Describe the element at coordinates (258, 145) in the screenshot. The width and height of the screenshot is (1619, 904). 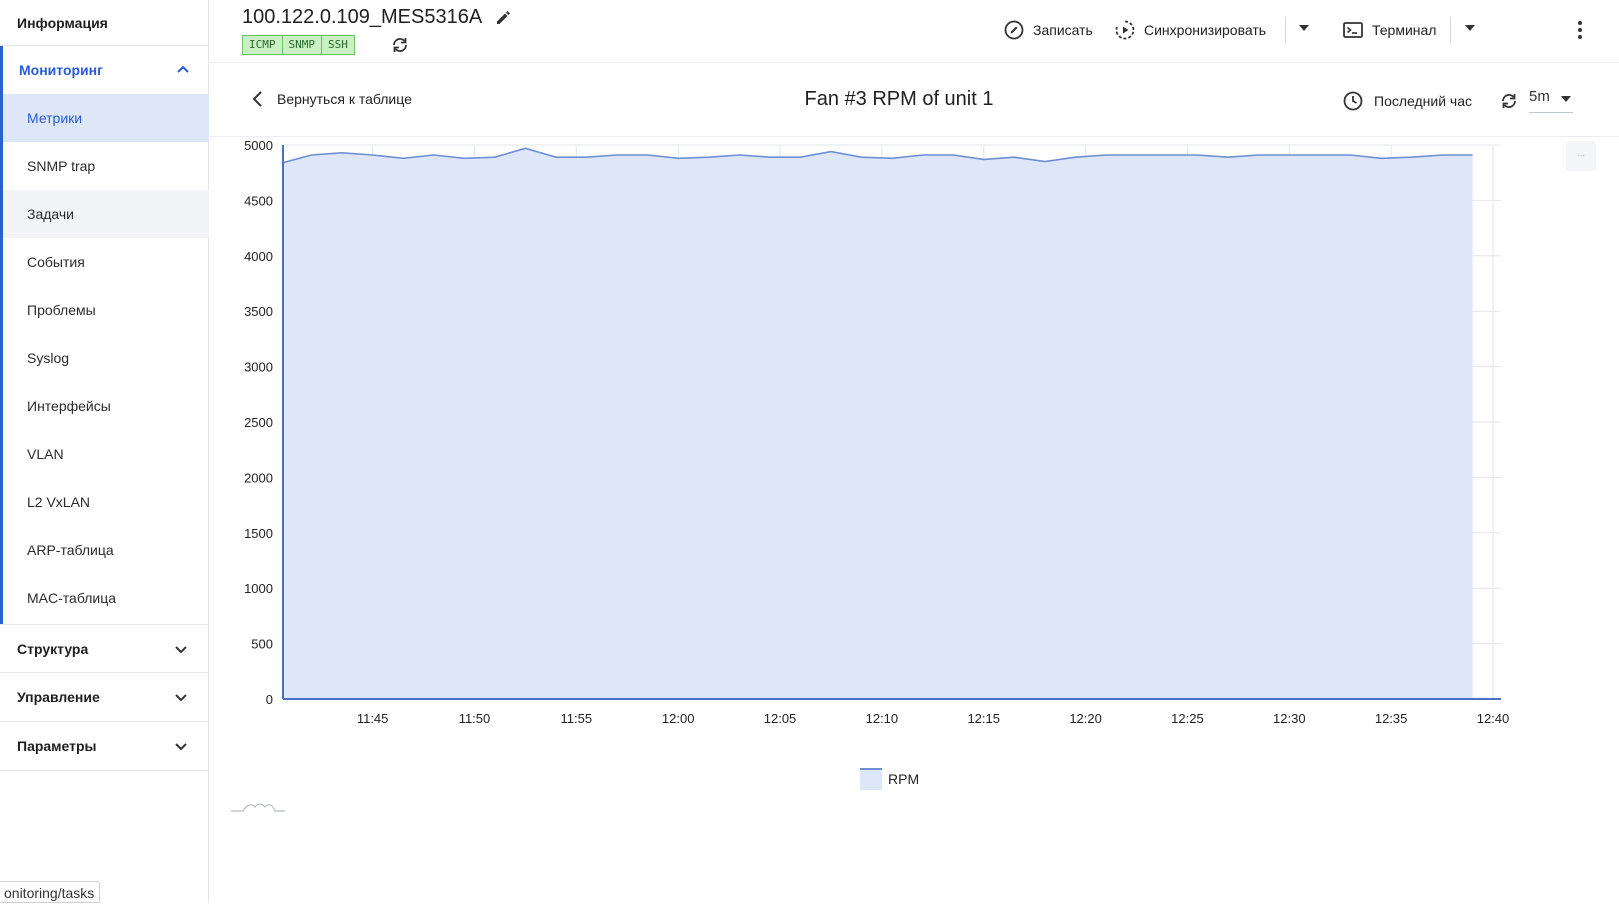
I see `y-tick-label: 5000` at that location.